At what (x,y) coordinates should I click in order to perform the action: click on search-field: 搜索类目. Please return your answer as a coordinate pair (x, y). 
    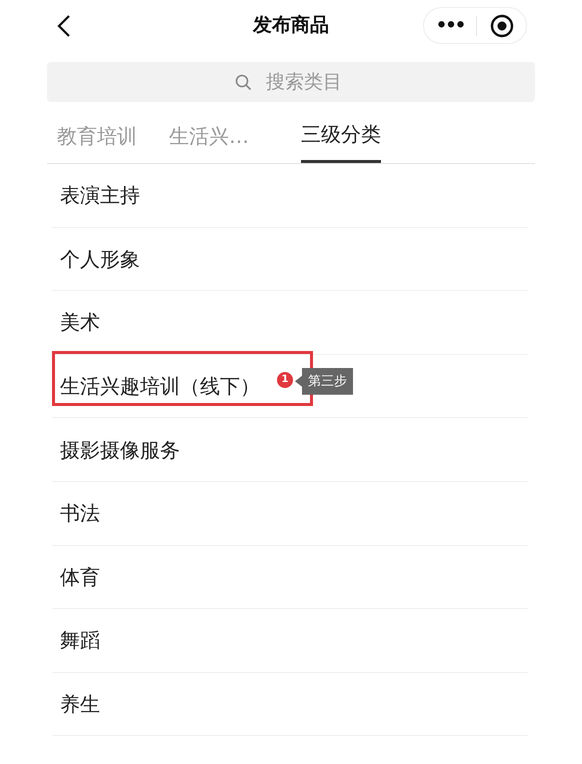
    Looking at the image, I should click on (291, 82).